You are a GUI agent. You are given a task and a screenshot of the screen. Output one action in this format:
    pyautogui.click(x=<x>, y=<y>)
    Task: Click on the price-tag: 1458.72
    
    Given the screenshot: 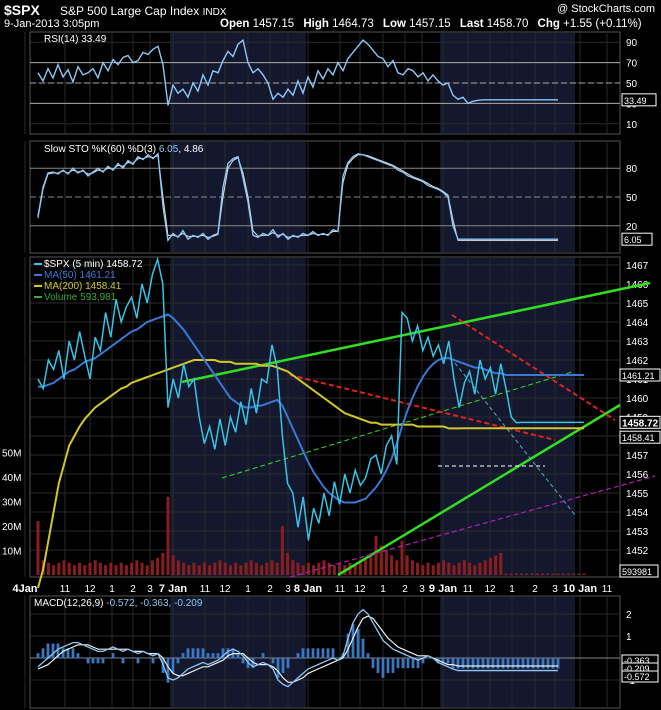 What is the action you would take?
    pyautogui.click(x=640, y=423)
    